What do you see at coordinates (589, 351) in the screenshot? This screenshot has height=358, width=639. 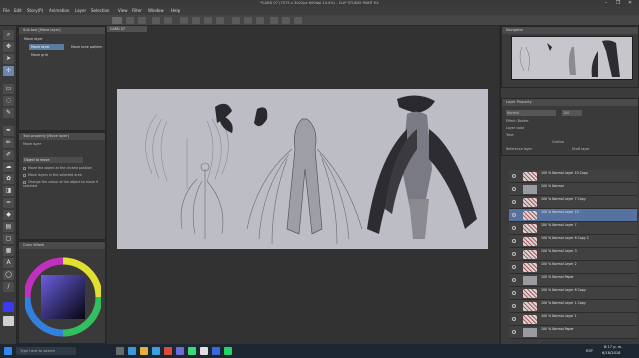 I see `language-indicator: ESP` at bounding box center [589, 351].